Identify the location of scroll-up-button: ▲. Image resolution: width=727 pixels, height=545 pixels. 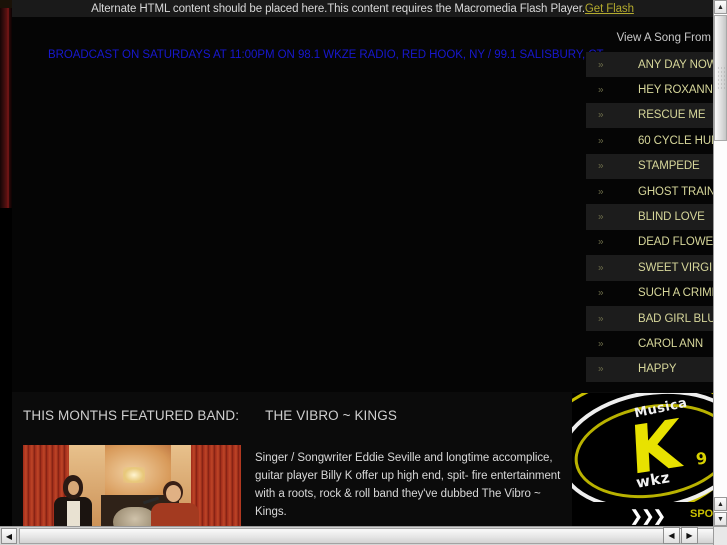
(720, 7).